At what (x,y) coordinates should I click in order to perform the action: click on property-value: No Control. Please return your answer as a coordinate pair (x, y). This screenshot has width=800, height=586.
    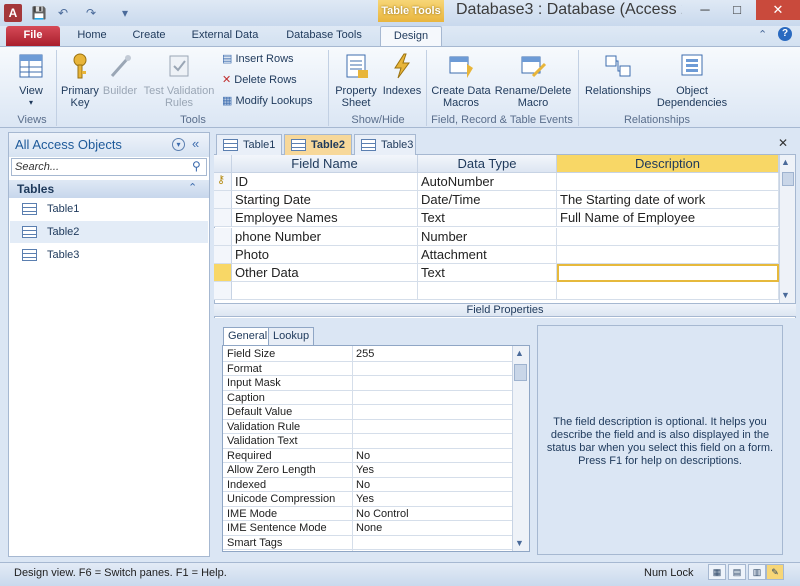
    Looking at the image, I should click on (382, 514).